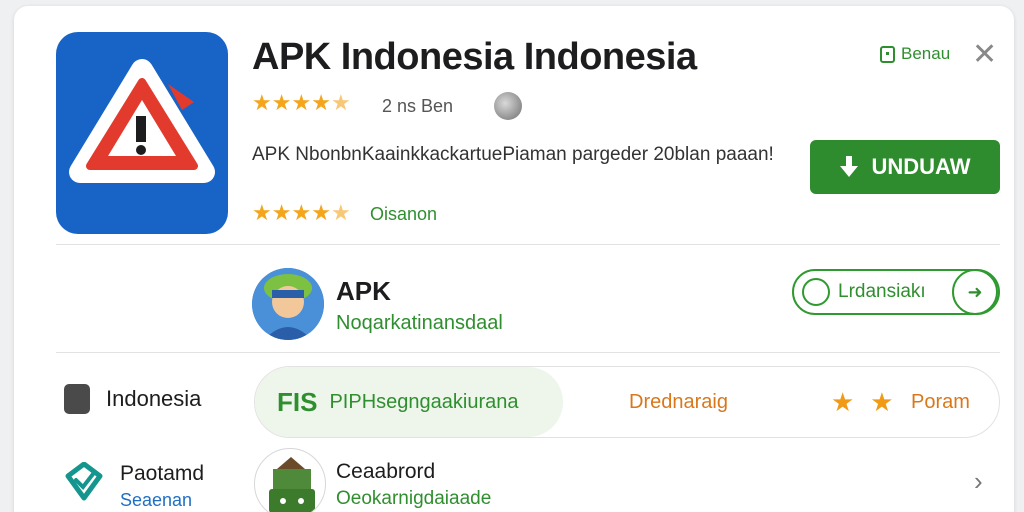  I want to click on app-icon, so click(142, 133).